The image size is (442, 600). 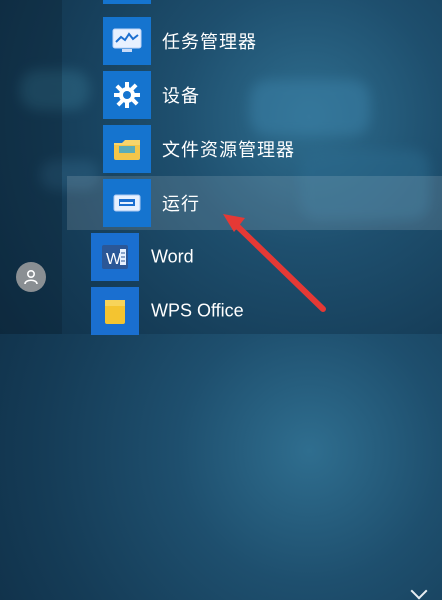 What do you see at coordinates (114, 259) in the screenshot?
I see `svg-text: W` at bounding box center [114, 259].